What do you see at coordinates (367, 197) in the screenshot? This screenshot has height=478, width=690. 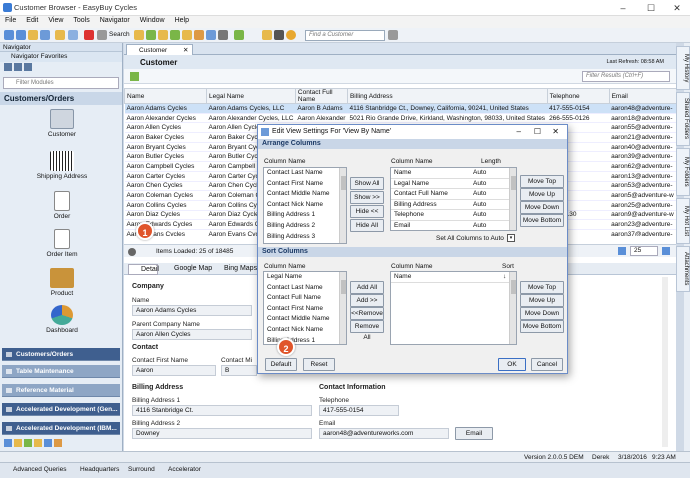 I see `show-button: Show >>` at bounding box center [367, 197].